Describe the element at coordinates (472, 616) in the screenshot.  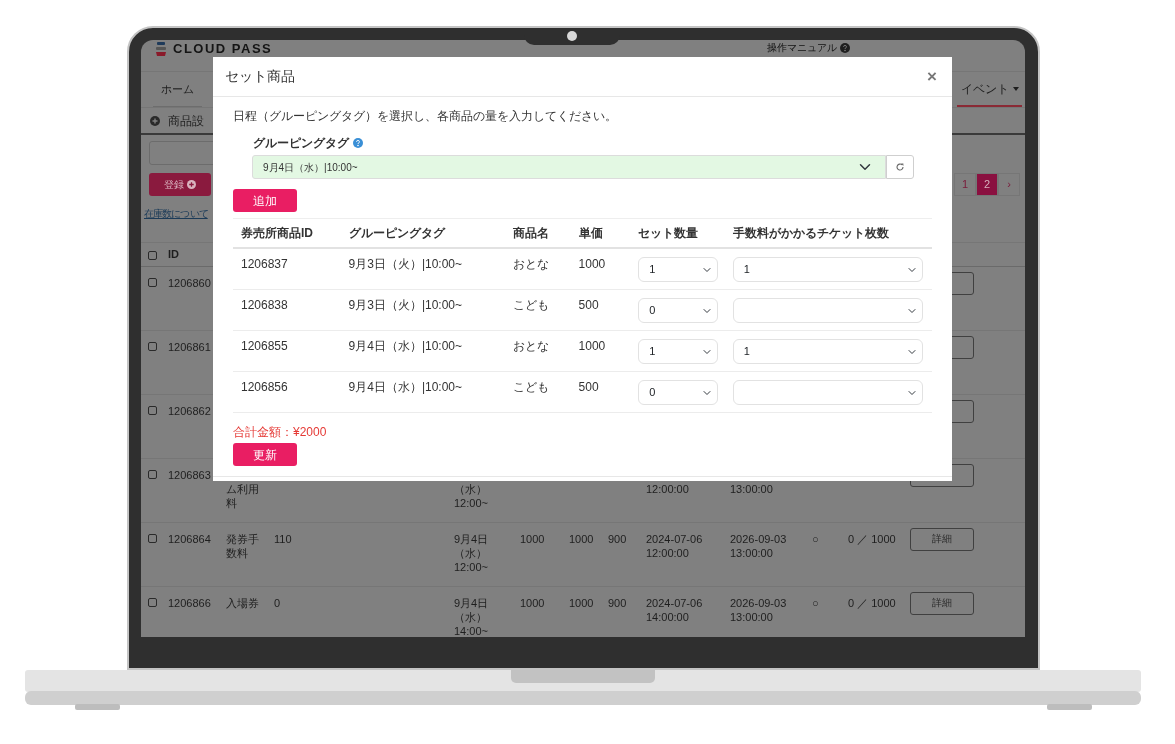
I see `table-cell-text: 9月4日（水）14:00~` at that location.